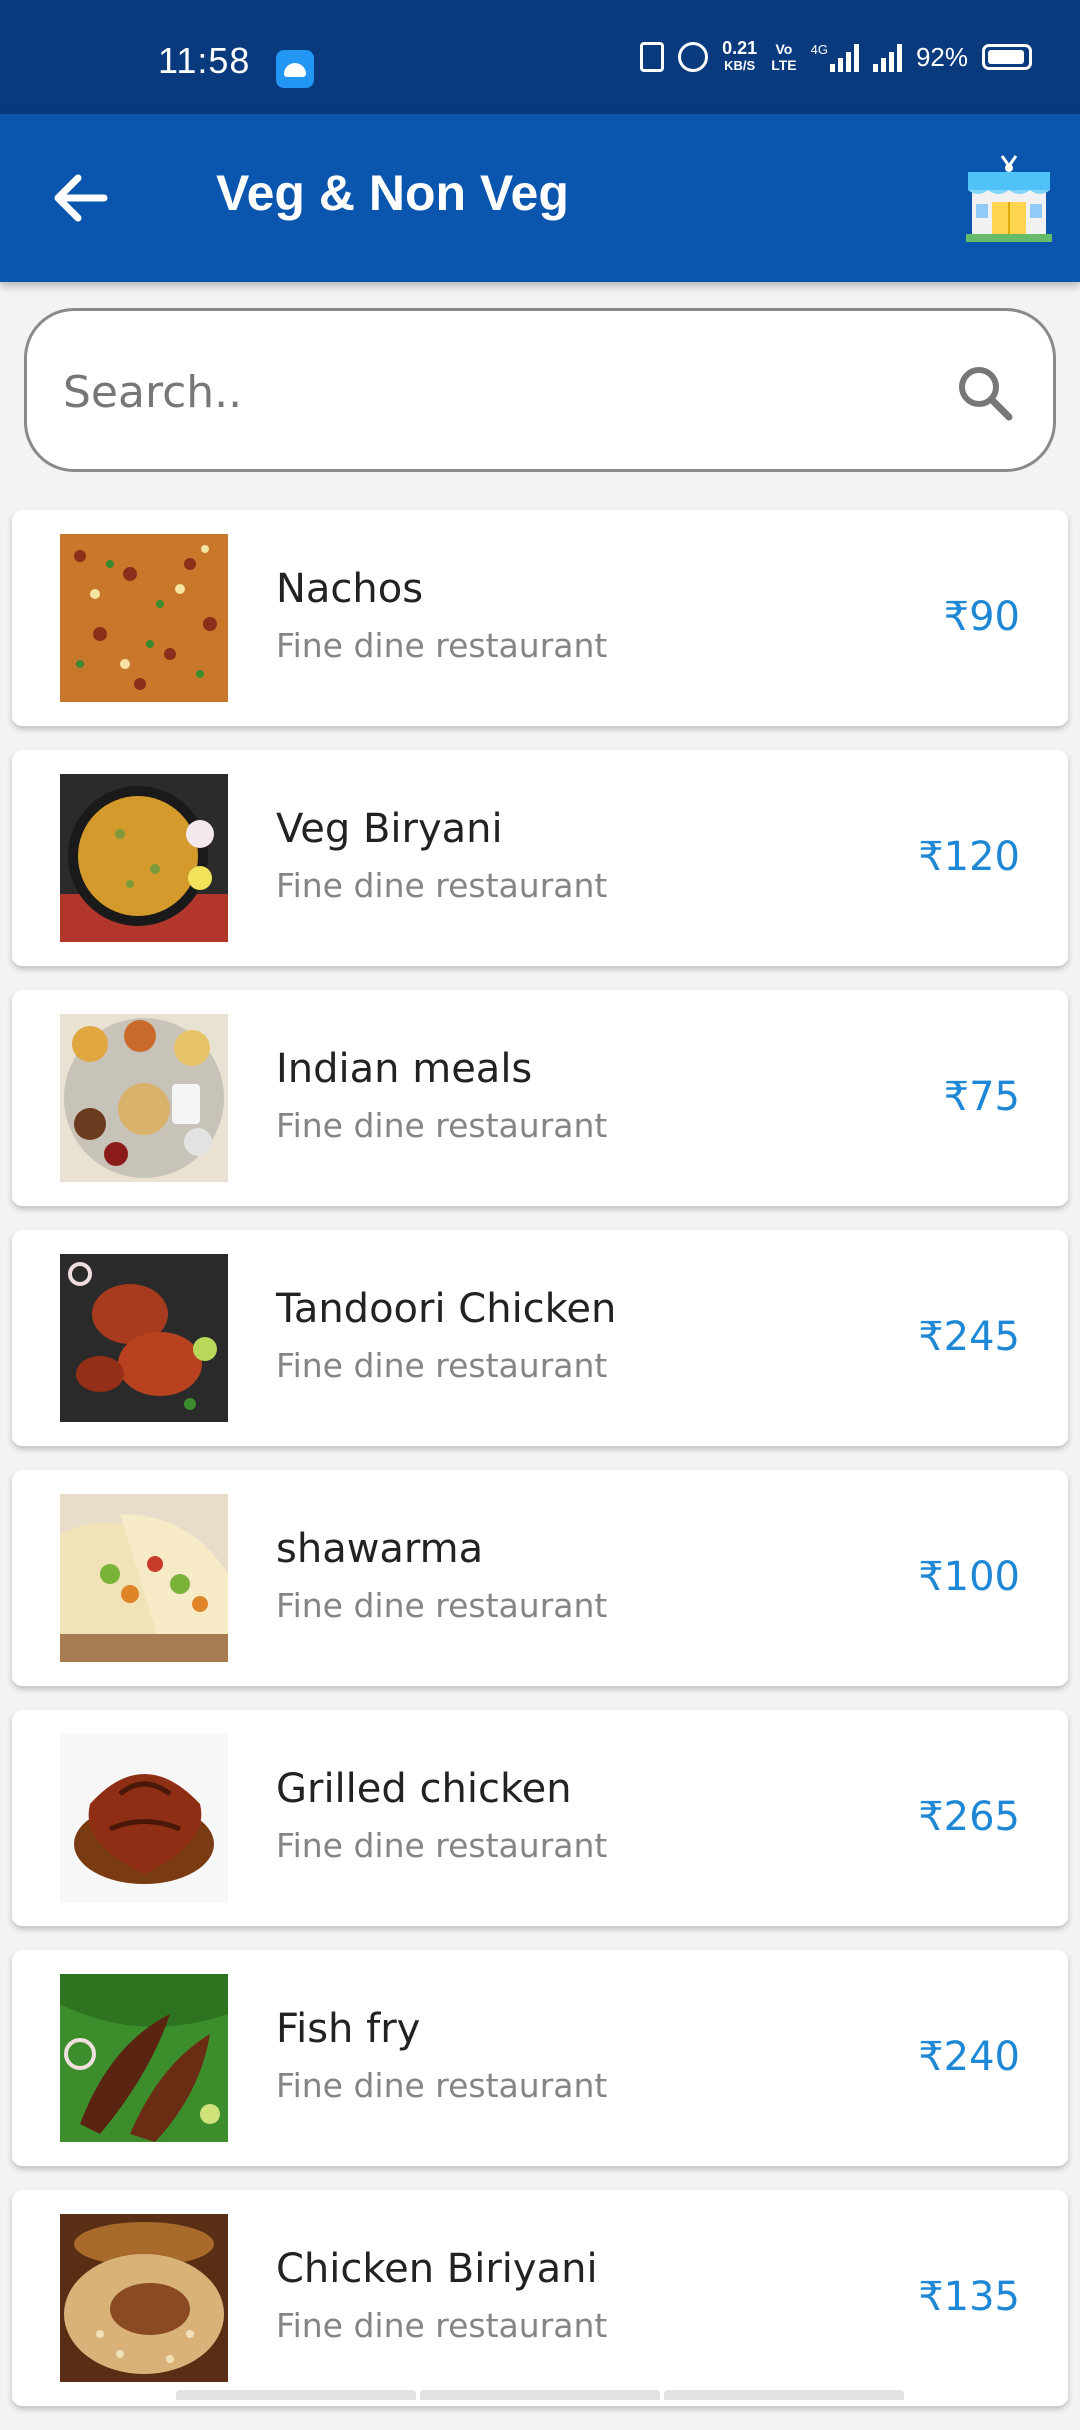 The height and width of the screenshot is (2430, 1080). I want to click on fish-fry-image, so click(144, 2058).